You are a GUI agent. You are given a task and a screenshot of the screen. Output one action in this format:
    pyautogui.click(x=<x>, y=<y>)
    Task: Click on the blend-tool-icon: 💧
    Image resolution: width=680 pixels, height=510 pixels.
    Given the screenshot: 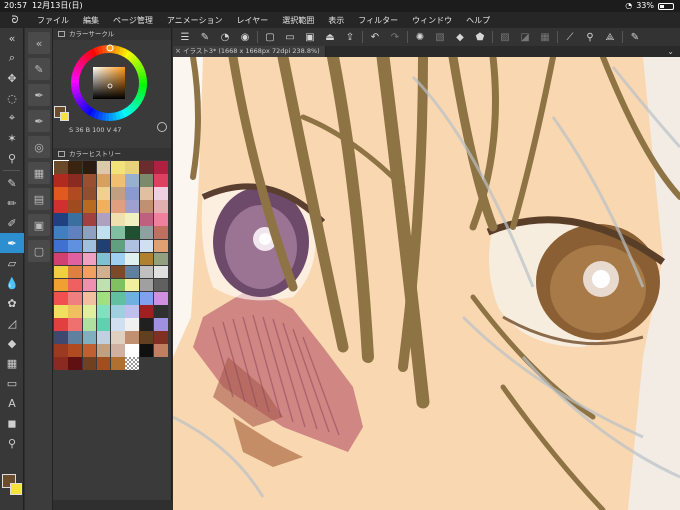 What is the action you would take?
    pyautogui.click(x=12, y=283)
    